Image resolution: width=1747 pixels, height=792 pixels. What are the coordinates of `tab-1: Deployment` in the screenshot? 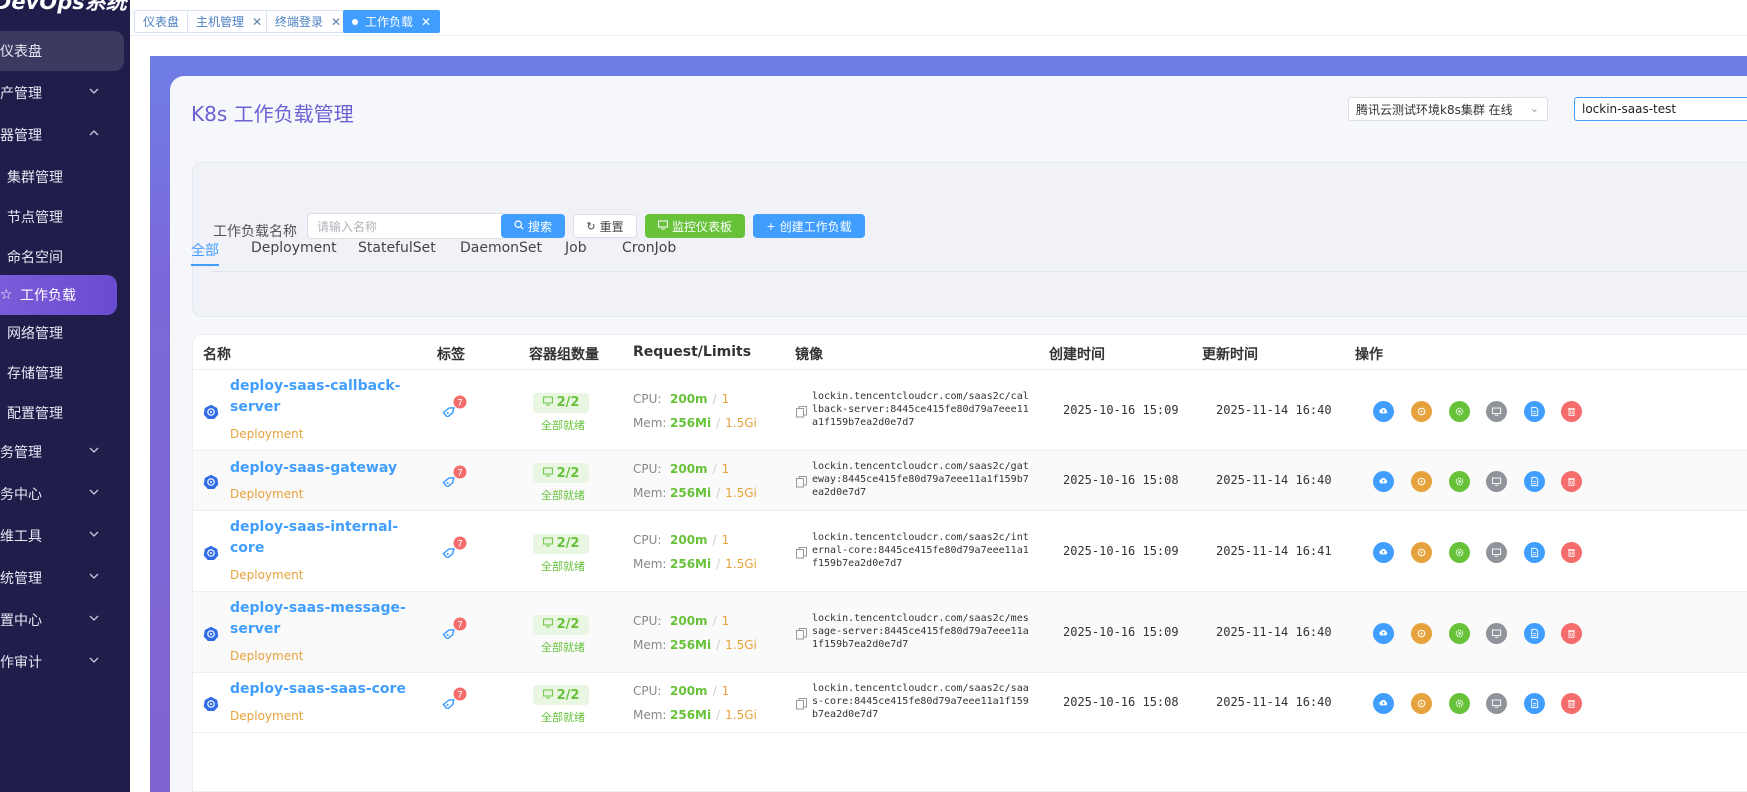 It's located at (294, 248).